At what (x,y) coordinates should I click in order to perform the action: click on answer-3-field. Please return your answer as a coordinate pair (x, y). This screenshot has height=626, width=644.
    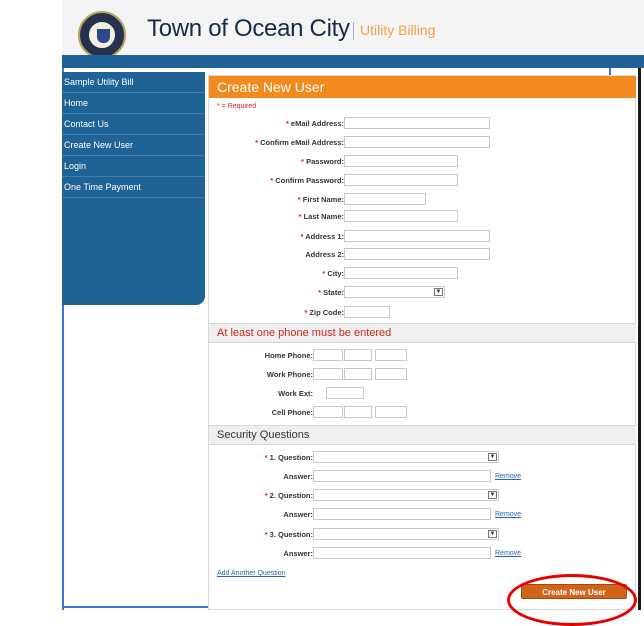
    Looking at the image, I should click on (402, 553).